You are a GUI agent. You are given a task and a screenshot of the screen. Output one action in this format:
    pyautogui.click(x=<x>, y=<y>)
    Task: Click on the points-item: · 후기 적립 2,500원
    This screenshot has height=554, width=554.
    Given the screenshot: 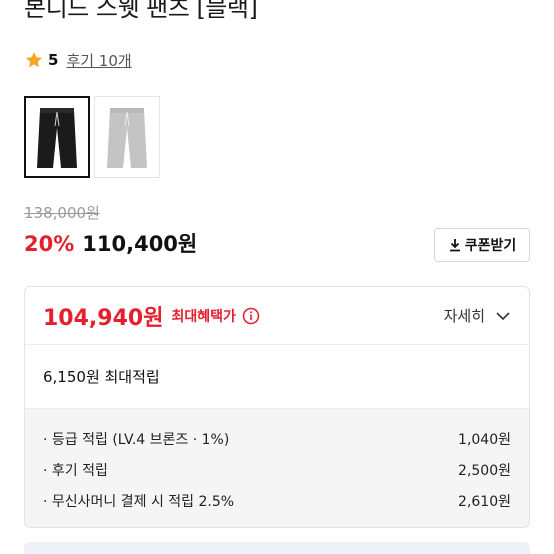 What is the action you would take?
    pyautogui.click(x=277, y=469)
    